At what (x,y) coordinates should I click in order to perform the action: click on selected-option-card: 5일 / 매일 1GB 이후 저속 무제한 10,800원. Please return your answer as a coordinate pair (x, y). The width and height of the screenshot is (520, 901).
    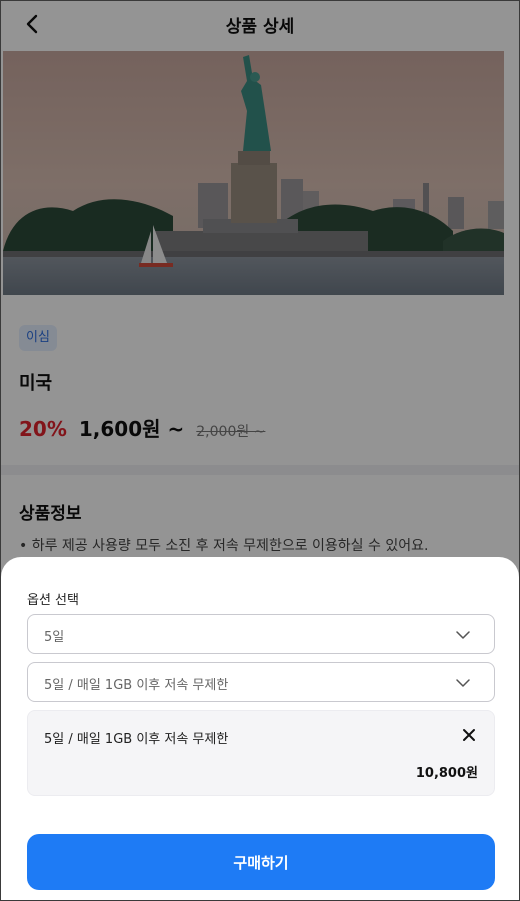
    Looking at the image, I should click on (261, 753).